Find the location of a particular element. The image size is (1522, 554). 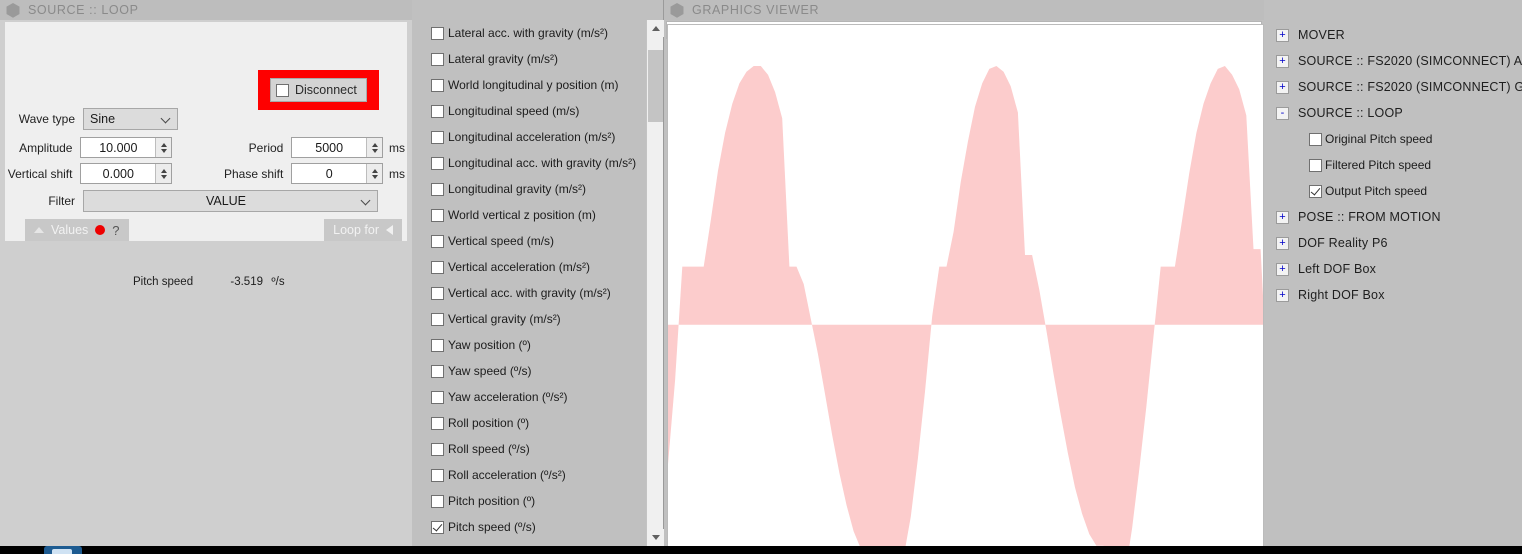

tab-values: Values ? is located at coordinates (77, 230).